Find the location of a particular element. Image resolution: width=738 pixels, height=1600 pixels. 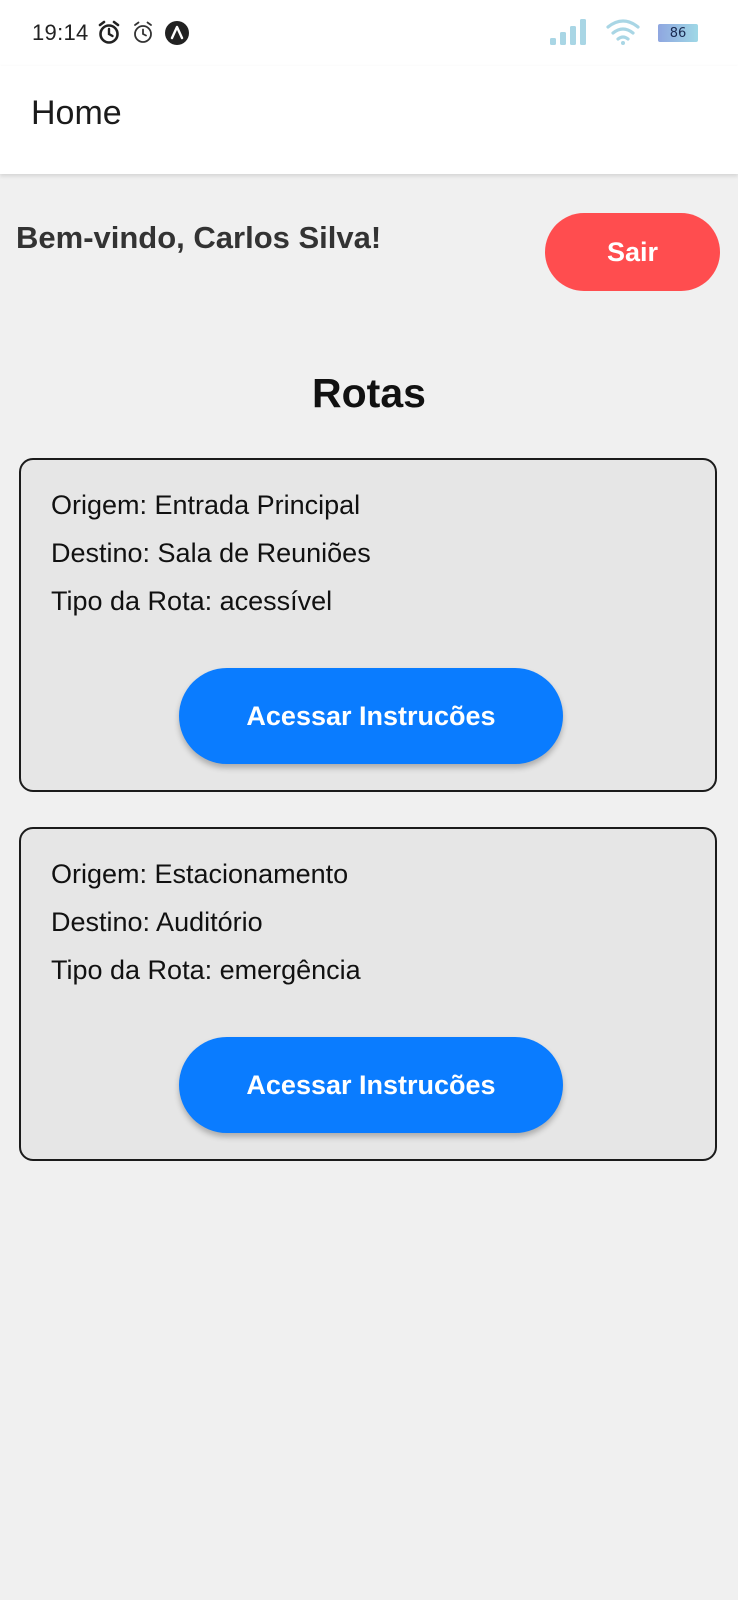

app-notification-icon is located at coordinates (177, 33).